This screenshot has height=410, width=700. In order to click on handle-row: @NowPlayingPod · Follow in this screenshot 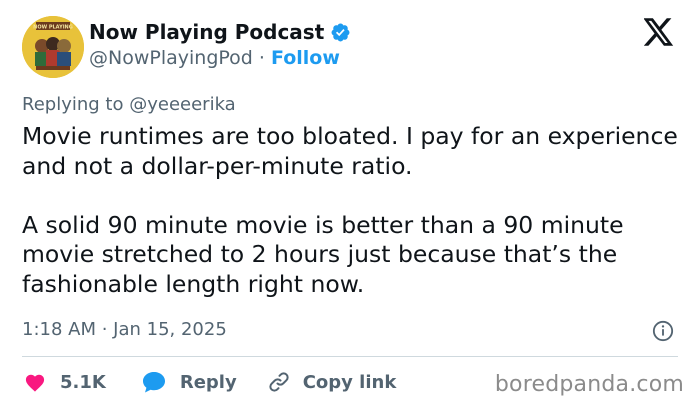, I will do `click(214, 58)`.